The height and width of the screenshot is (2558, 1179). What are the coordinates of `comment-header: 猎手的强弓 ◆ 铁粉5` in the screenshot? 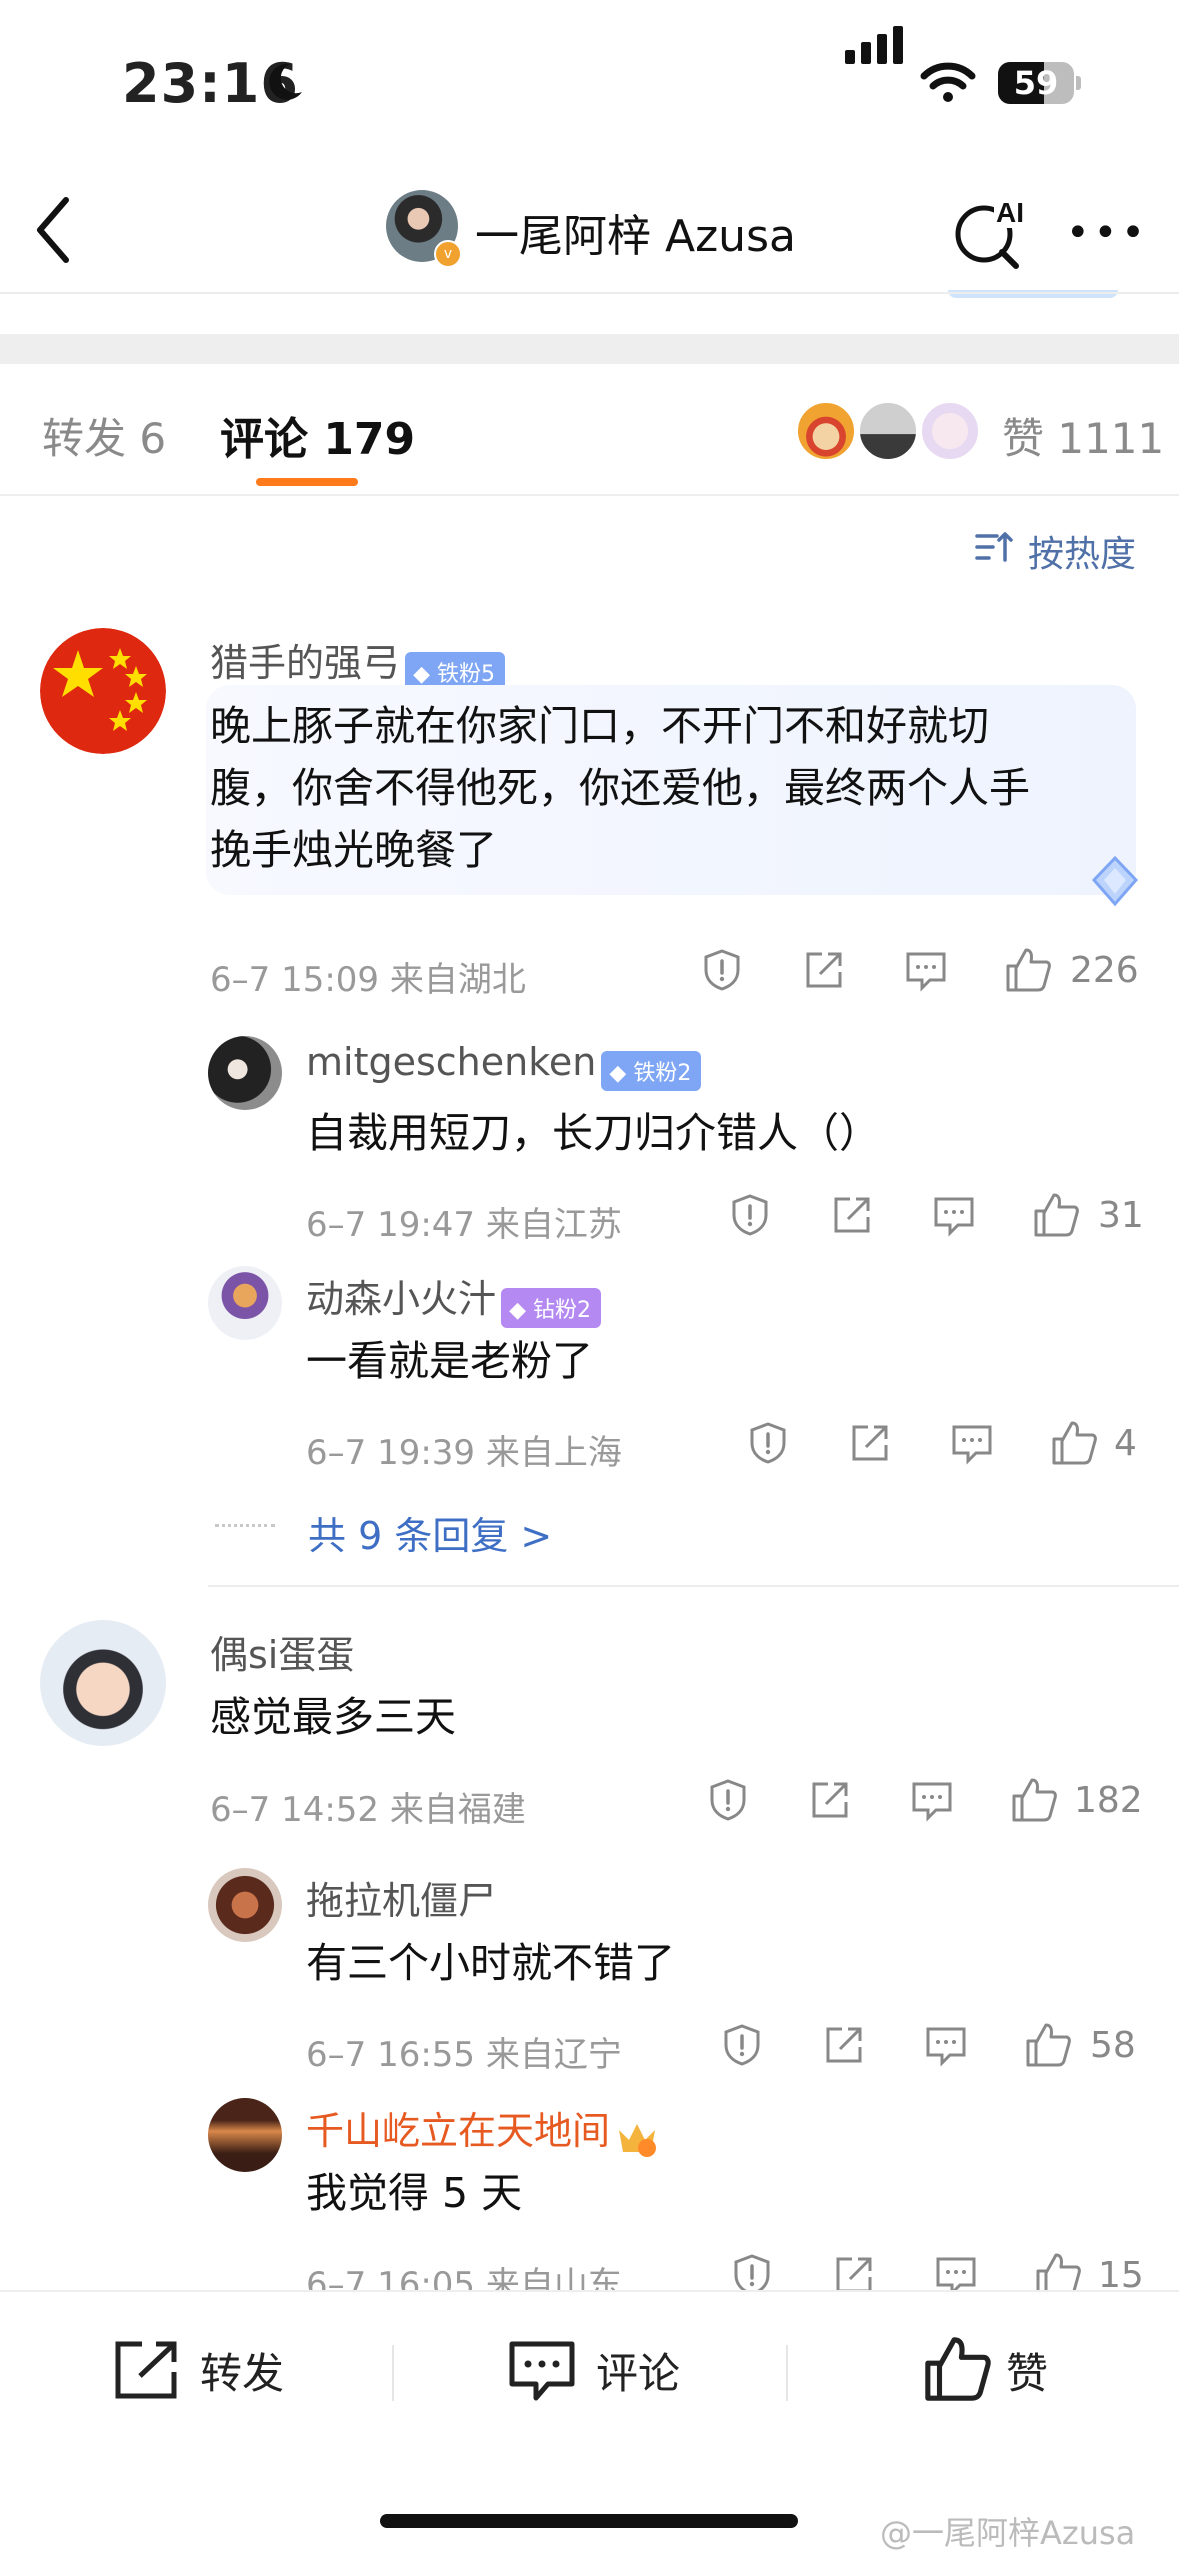 It's located at (358, 662).